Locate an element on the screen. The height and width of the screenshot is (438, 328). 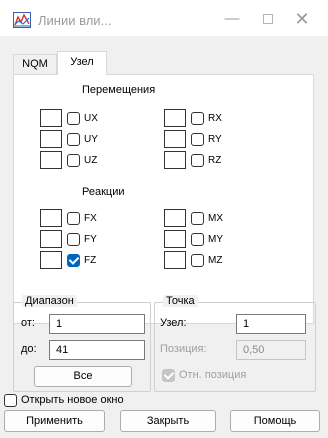
open-new-window-checkbox is located at coordinates (10, 400).